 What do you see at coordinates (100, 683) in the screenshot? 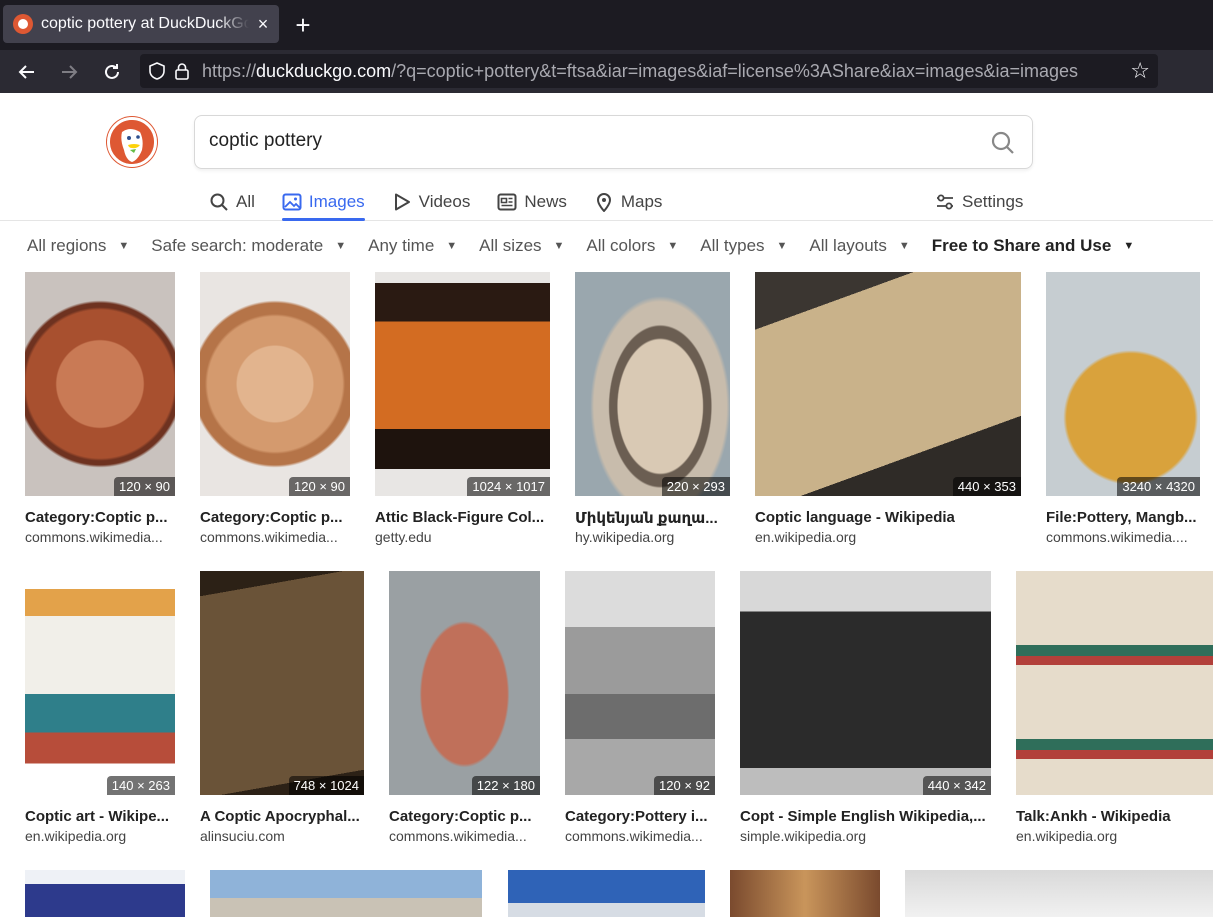
I see `result-thumbnail: 140 × 263` at bounding box center [100, 683].